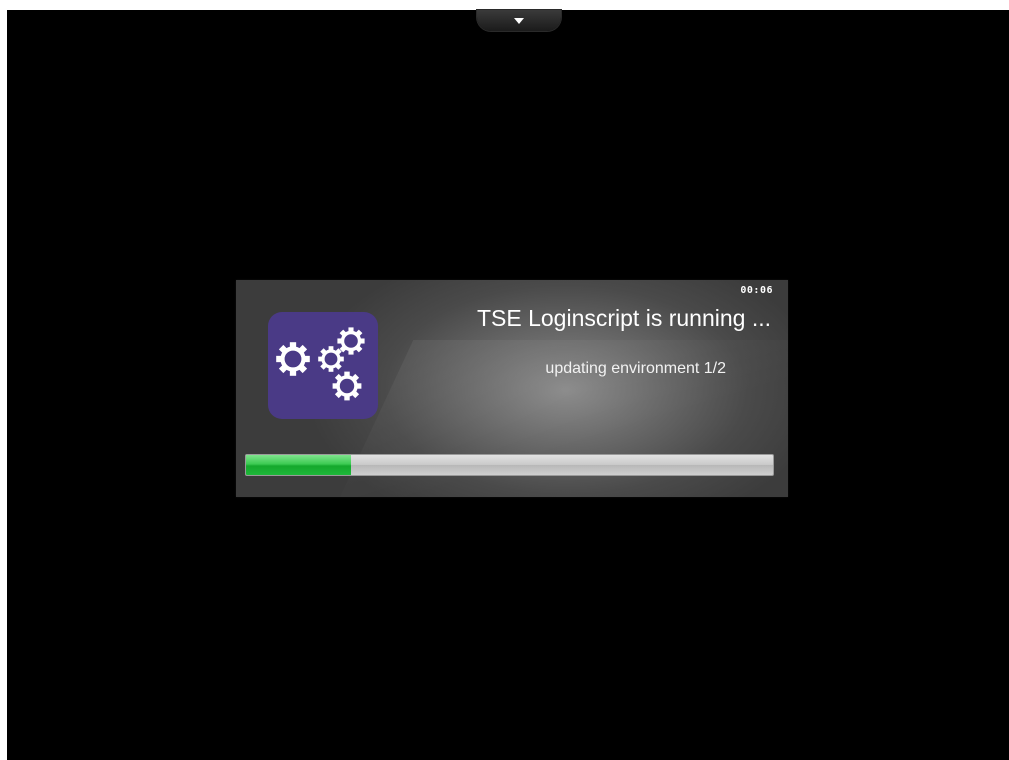  What do you see at coordinates (323, 365) in the screenshot?
I see `gears-icon` at bounding box center [323, 365].